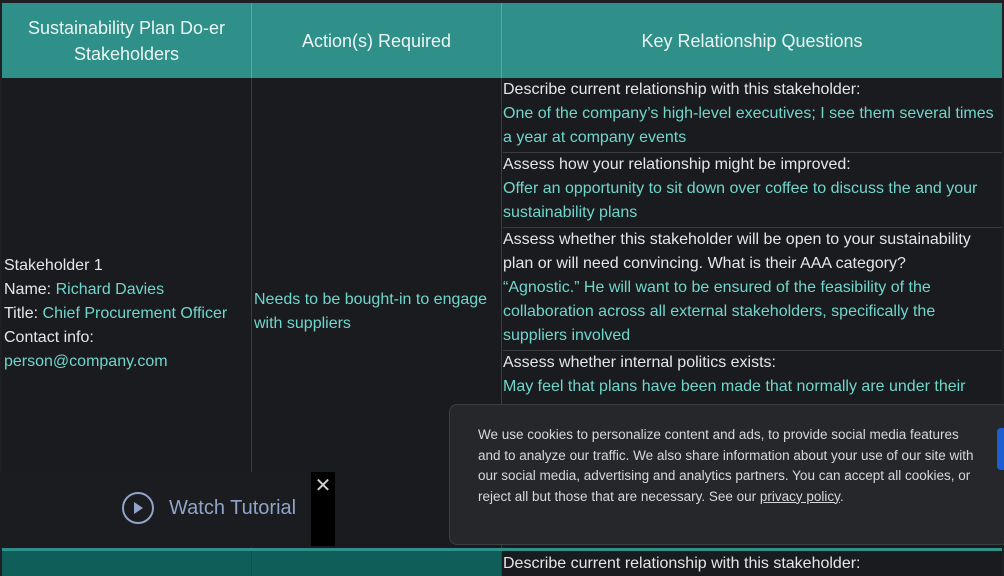 This screenshot has height=576, width=1004. I want to click on privacy-policy-link: privacy policy, so click(800, 496).